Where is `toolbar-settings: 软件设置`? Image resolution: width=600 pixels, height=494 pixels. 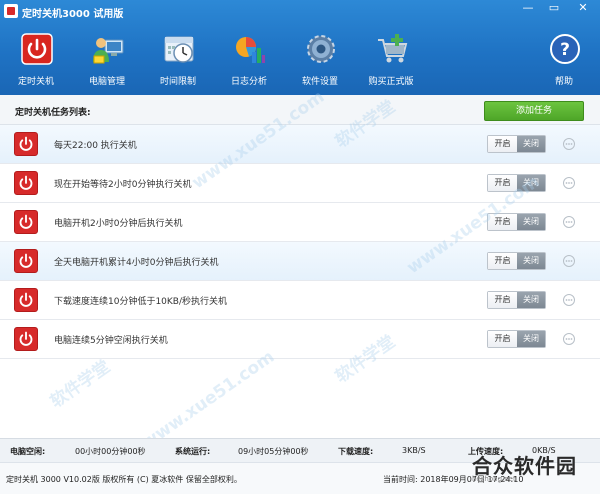
toolbar-settings: 软件设置 is located at coordinates (320, 59).